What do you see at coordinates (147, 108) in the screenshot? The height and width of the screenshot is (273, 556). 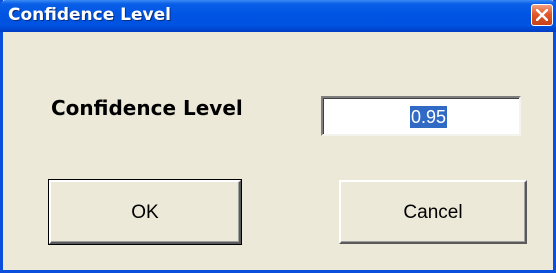 I see `confidence-level-label: Confidence Level` at bounding box center [147, 108].